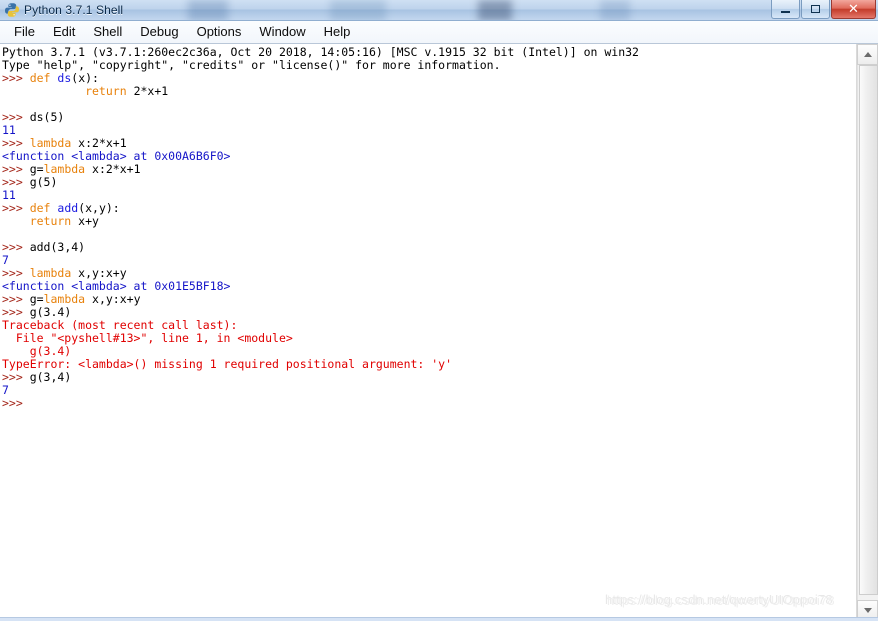  What do you see at coordinates (429, 221) in the screenshot?
I see `shell-line: return x+y` at bounding box center [429, 221].